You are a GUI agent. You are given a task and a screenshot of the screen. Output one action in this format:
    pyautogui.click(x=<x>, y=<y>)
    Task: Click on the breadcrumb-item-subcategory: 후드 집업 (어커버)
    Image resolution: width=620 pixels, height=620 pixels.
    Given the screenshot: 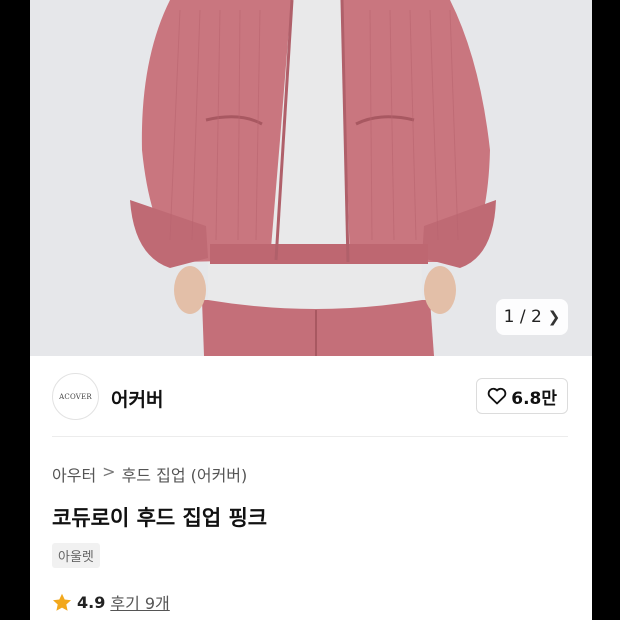 What is the action you would take?
    pyautogui.click(x=185, y=474)
    